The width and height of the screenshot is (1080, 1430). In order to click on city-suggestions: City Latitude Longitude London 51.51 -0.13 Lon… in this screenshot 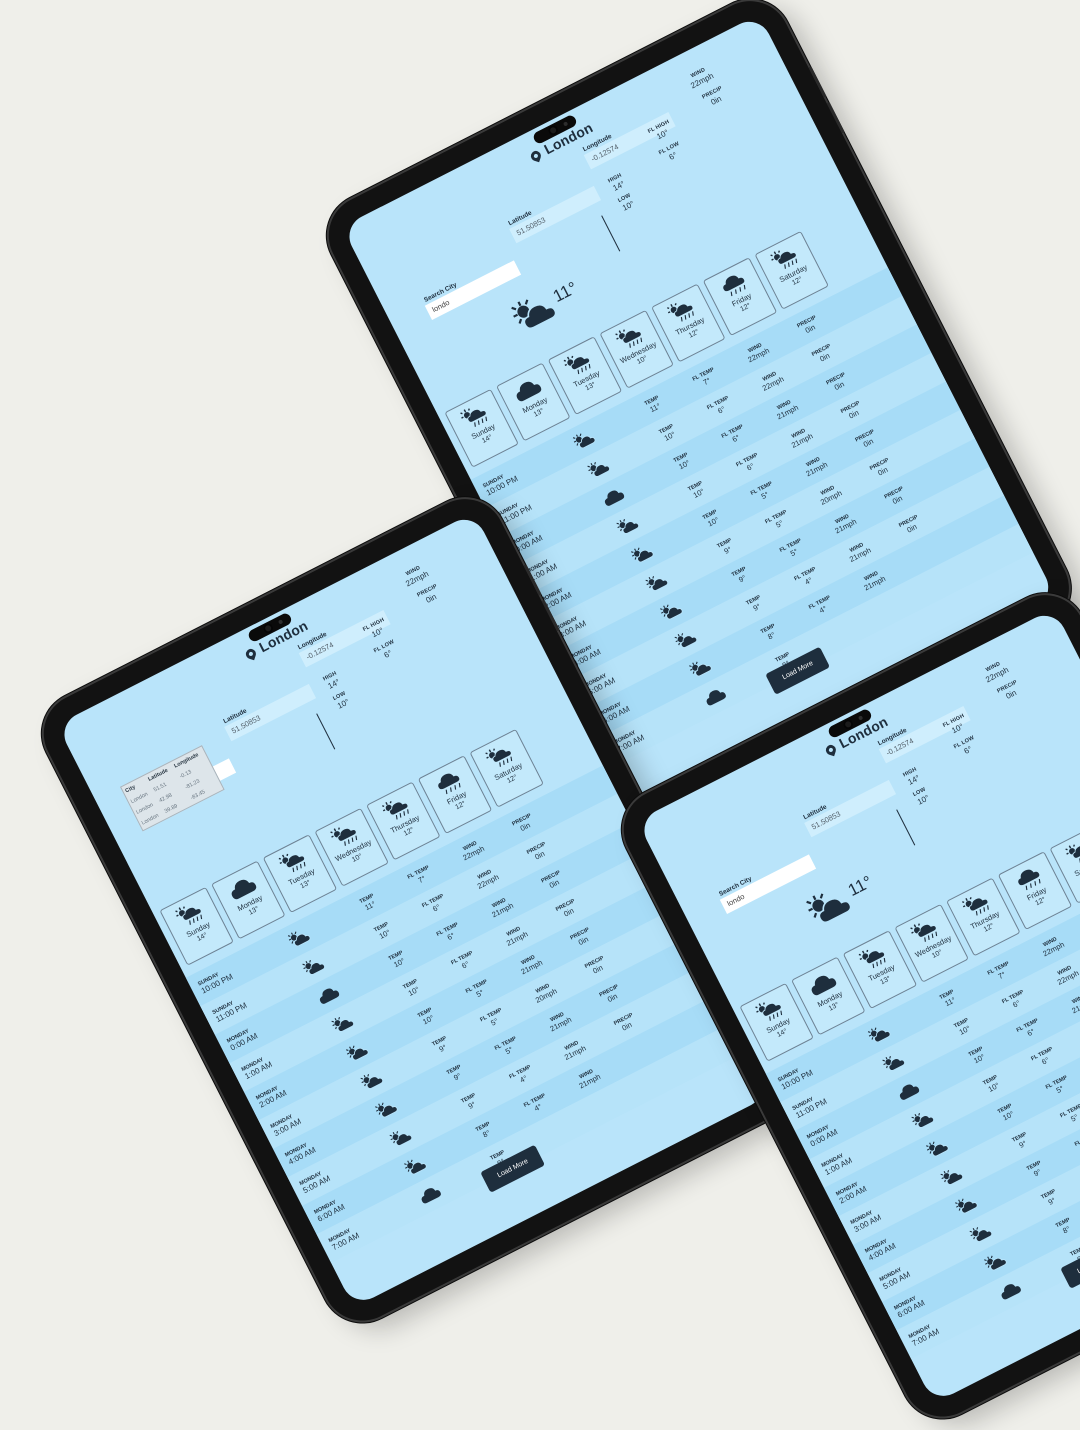, I will do `click(172, 788)`.